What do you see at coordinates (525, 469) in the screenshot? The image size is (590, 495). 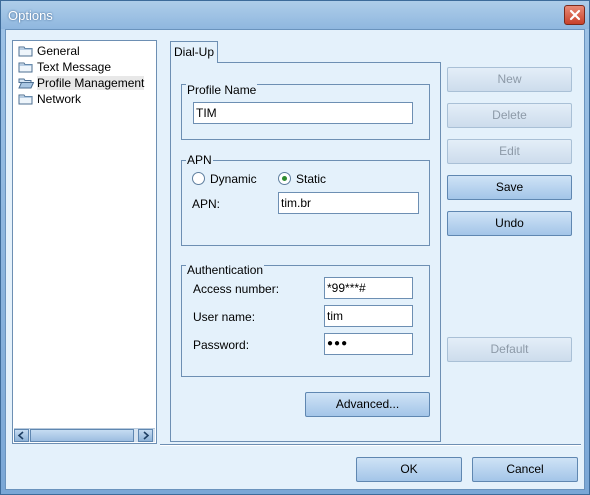 I see `cancel-button: Cancel` at bounding box center [525, 469].